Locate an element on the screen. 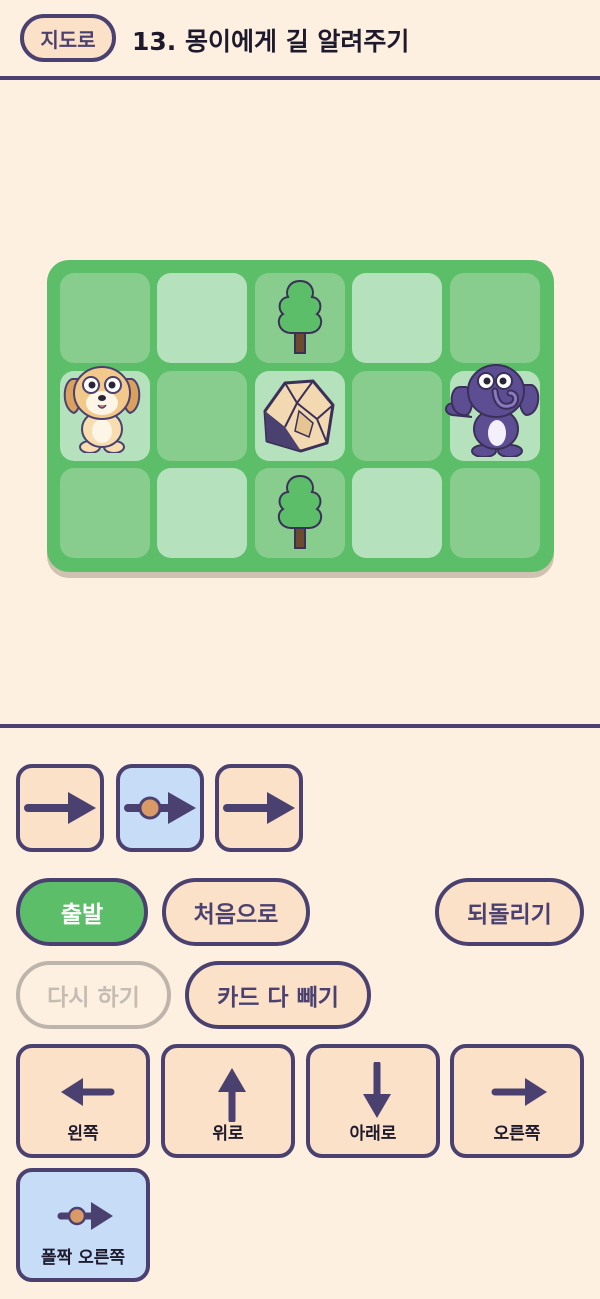 This screenshot has width=600, height=1299. page-title: 13. 몽이에게 길 알려주기 is located at coordinates (271, 41).